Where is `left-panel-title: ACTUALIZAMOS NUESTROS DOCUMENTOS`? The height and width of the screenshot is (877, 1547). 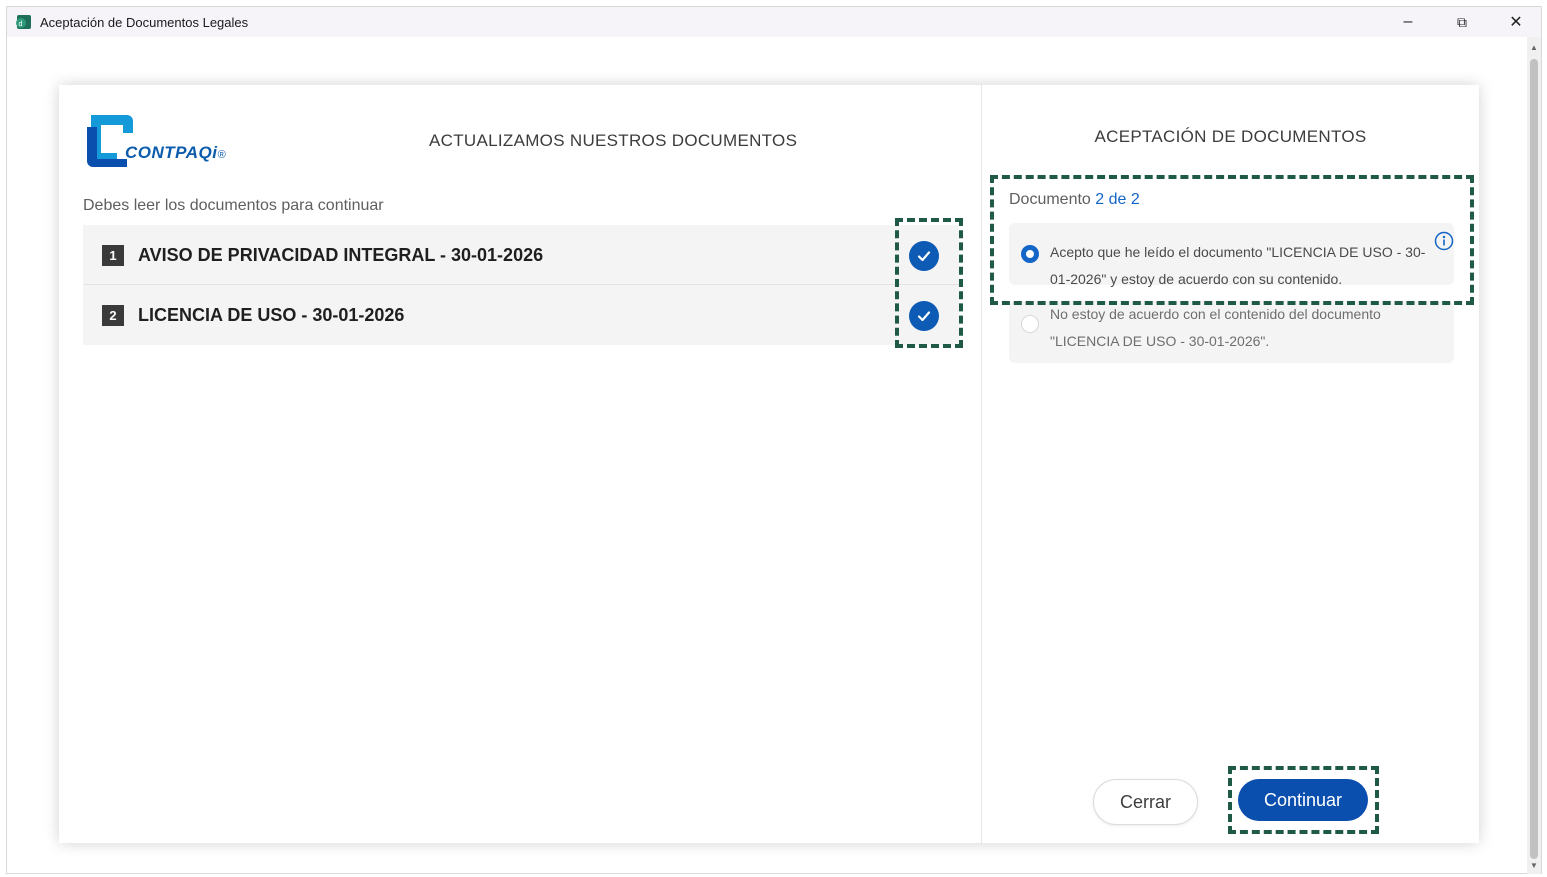
left-panel-title: ACTUALIZAMOS NUESTROS DOCUMENTOS is located at coordinates (613, 140).